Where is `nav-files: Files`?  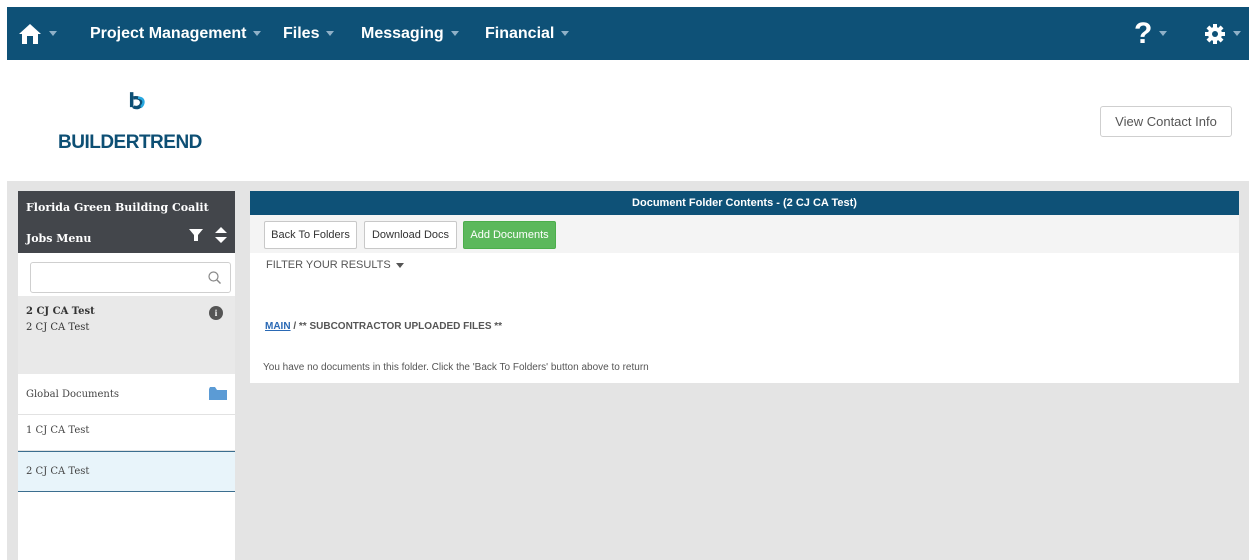 nav-files: Files is located at coordinates (309, 33).